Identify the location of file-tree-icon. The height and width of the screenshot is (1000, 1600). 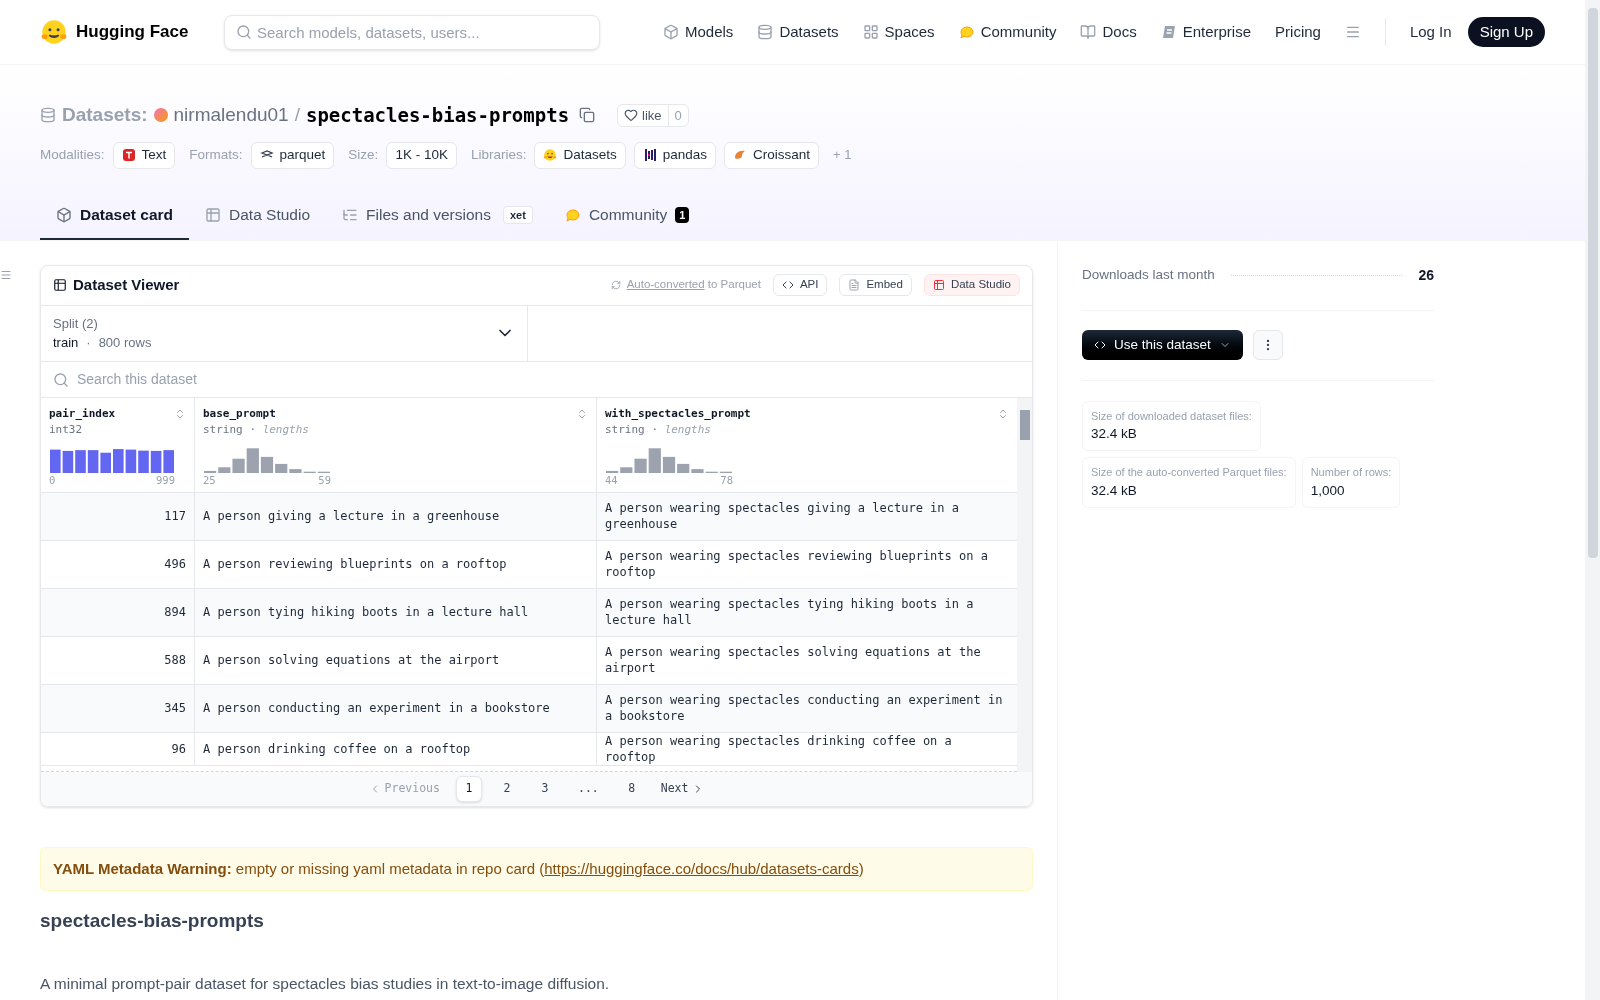
(350, 215).